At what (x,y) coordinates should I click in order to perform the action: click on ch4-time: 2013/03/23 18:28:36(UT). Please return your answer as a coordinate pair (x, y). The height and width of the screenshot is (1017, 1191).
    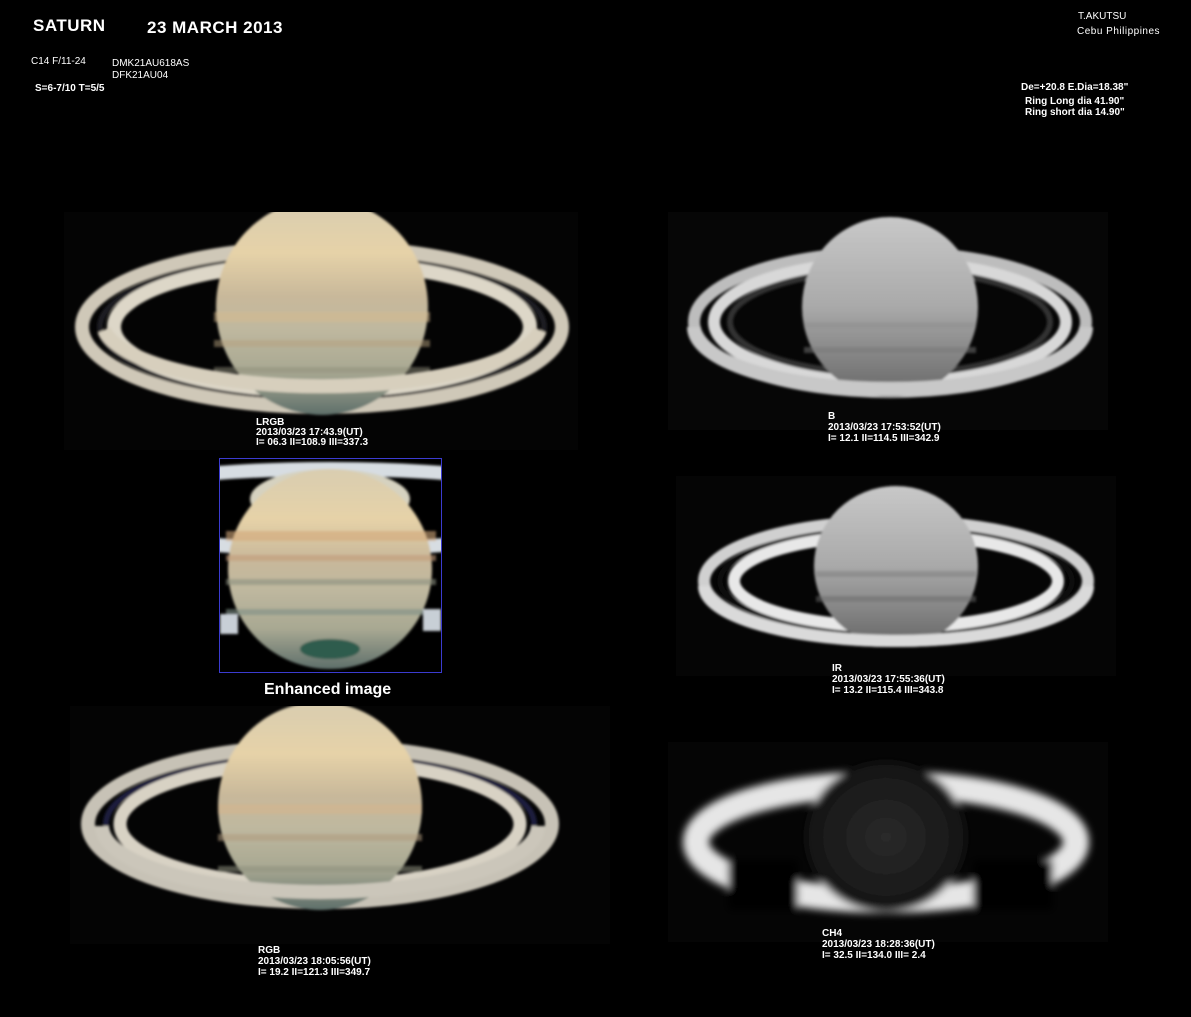
    Looking at the image, I should click on (878, 944).